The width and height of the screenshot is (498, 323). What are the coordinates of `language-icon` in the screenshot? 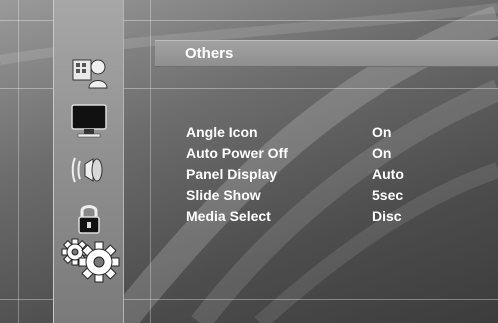 It's located at (90, 74).